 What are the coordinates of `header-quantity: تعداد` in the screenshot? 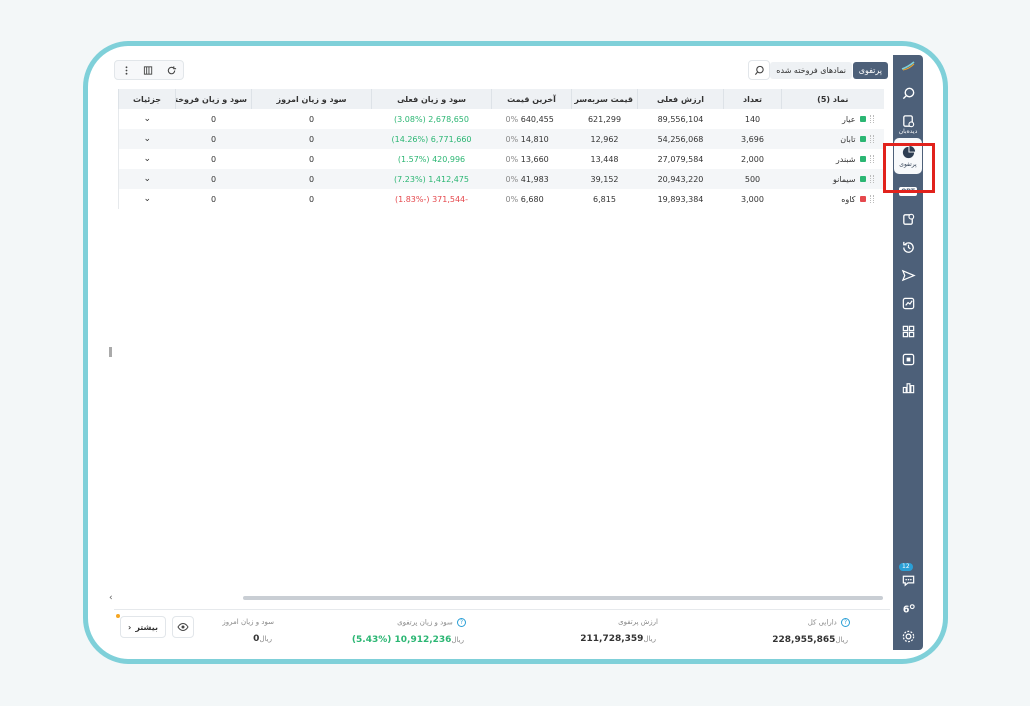 It's located at (752, 99).